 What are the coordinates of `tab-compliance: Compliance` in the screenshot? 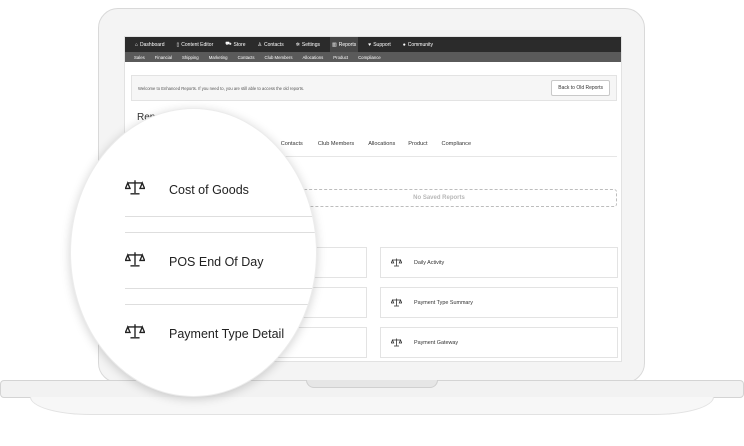 It's located at (457, 144).